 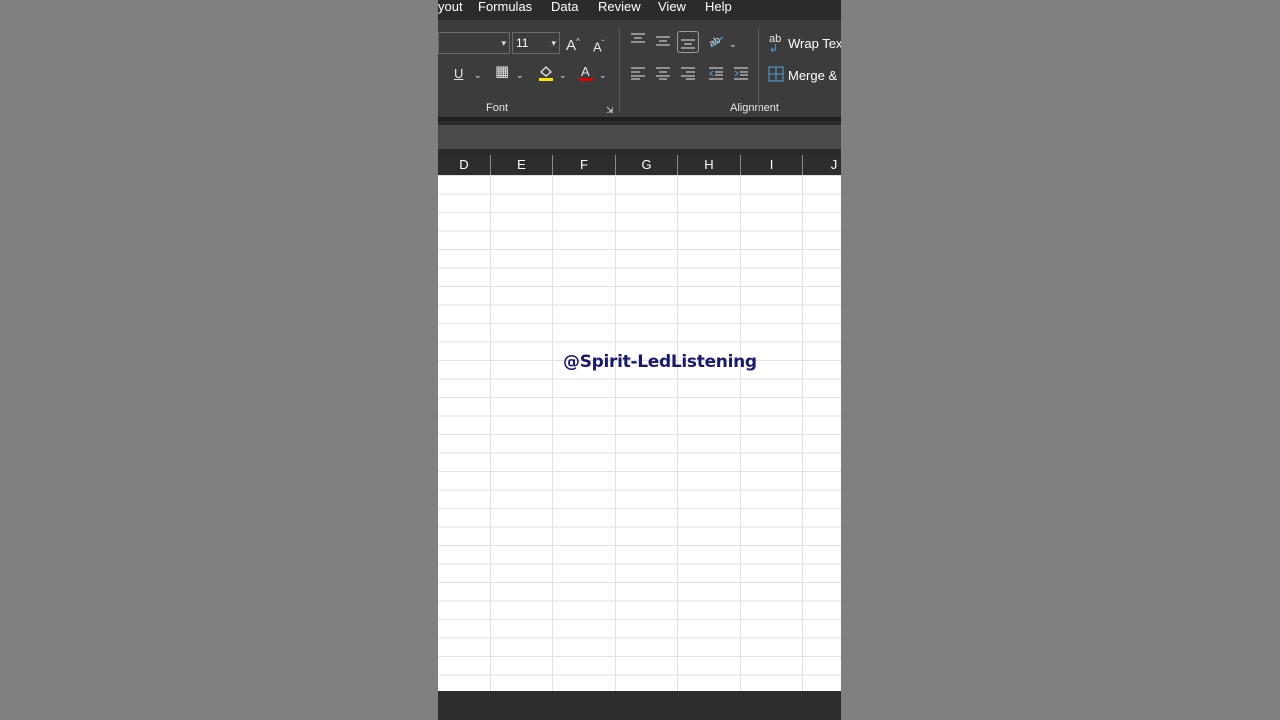 I want to click on merge-center-icon, so click(x=776, y=76).